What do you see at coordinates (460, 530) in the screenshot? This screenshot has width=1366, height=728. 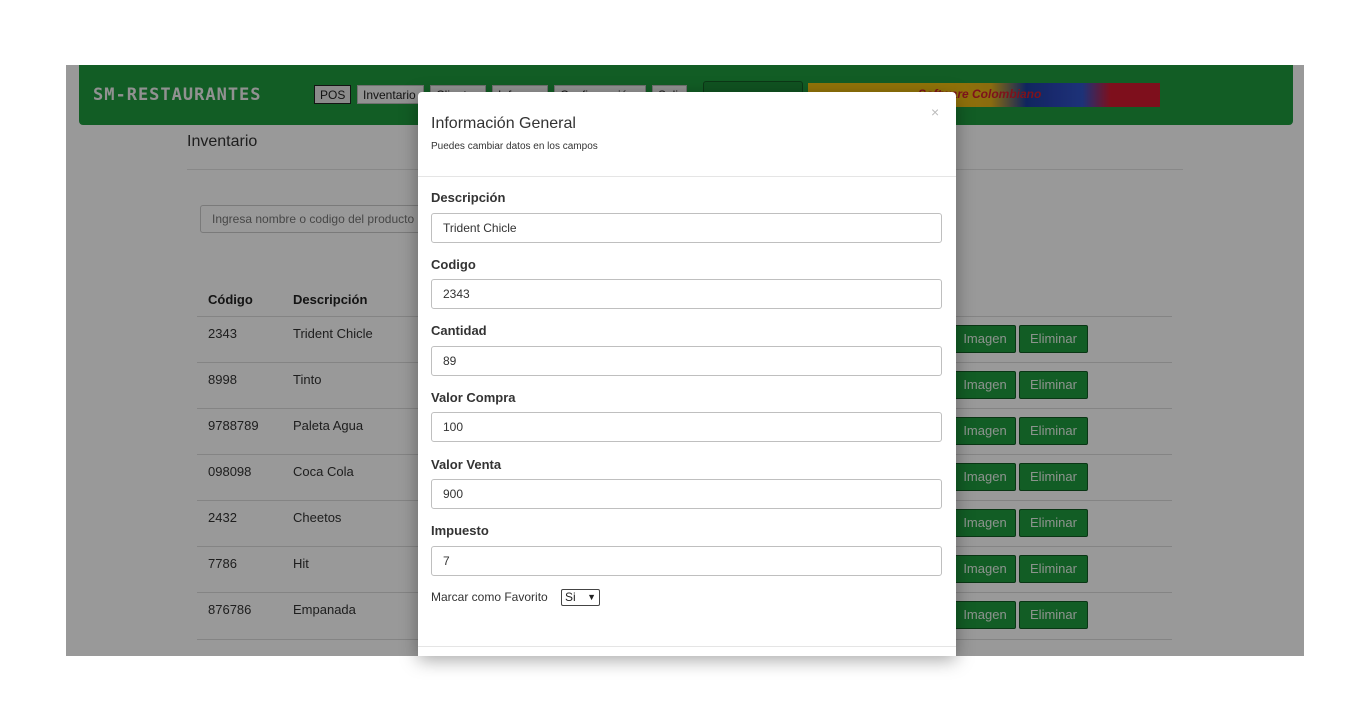 I see `impuesto-label: Impuesto` at bounding box center [460, 530].